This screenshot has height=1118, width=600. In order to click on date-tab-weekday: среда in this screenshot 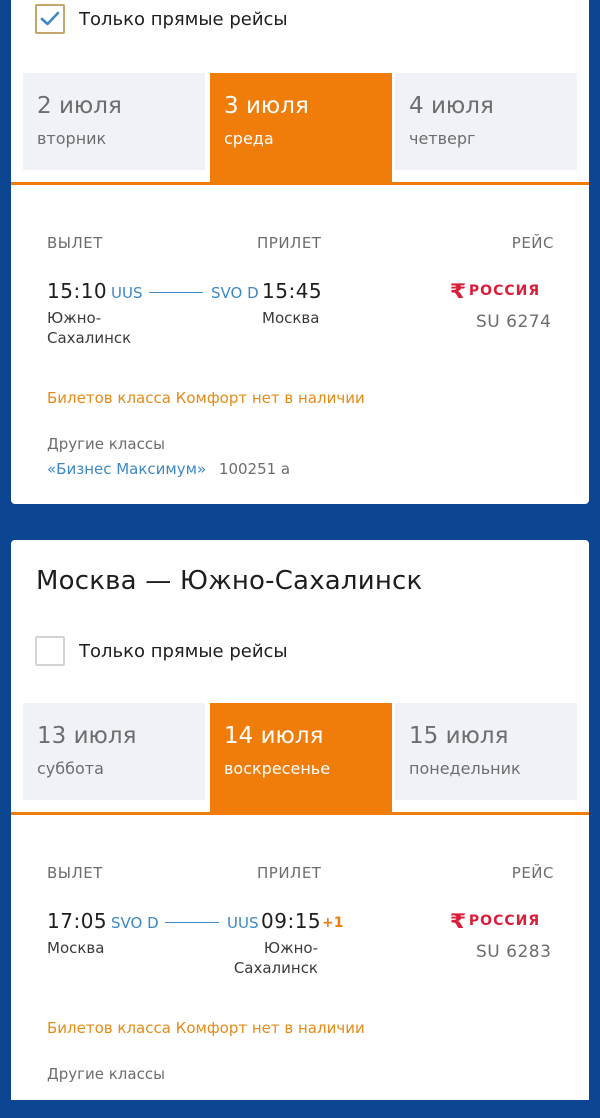, I will do `click(249, 138)`.